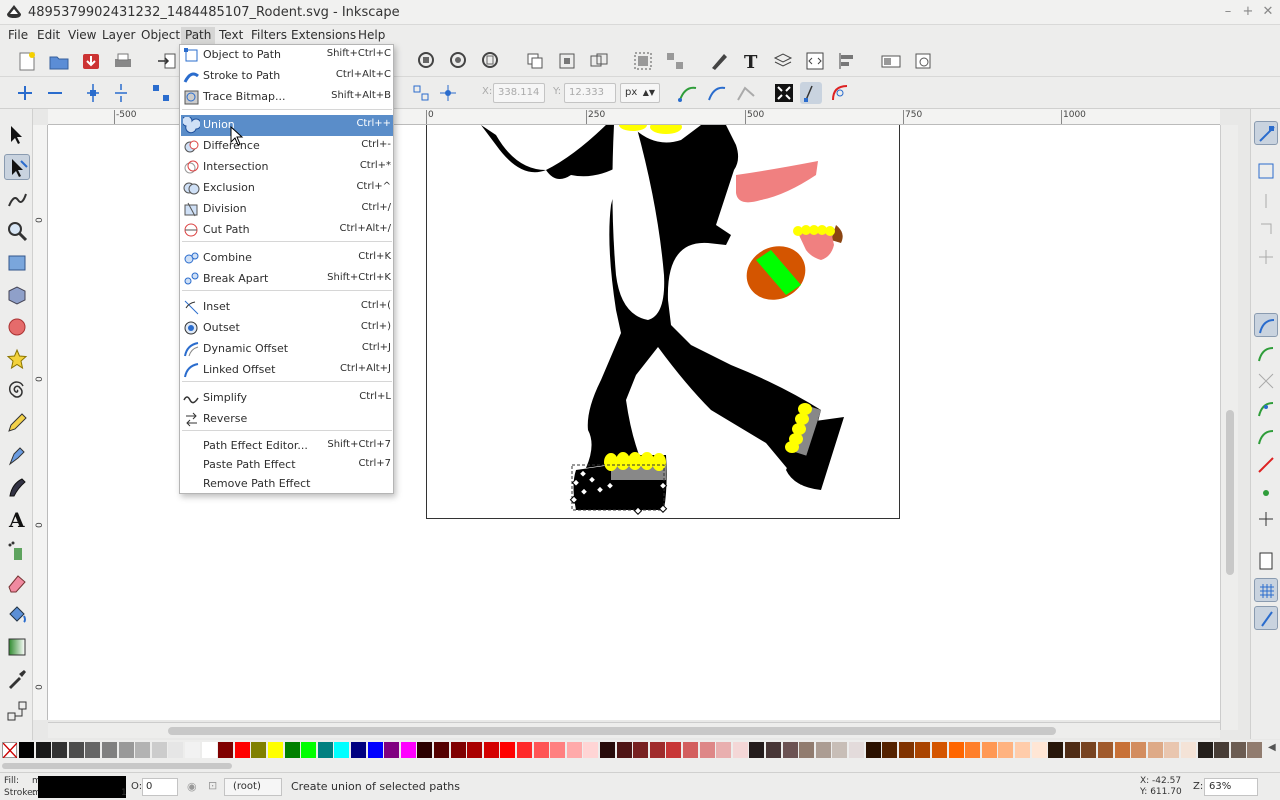 The image size is (1280, 800). What do you see at coordinates (48, 35) in the screenshot?
I see `menu-edit: Edit` at bounding box center [48, 35].